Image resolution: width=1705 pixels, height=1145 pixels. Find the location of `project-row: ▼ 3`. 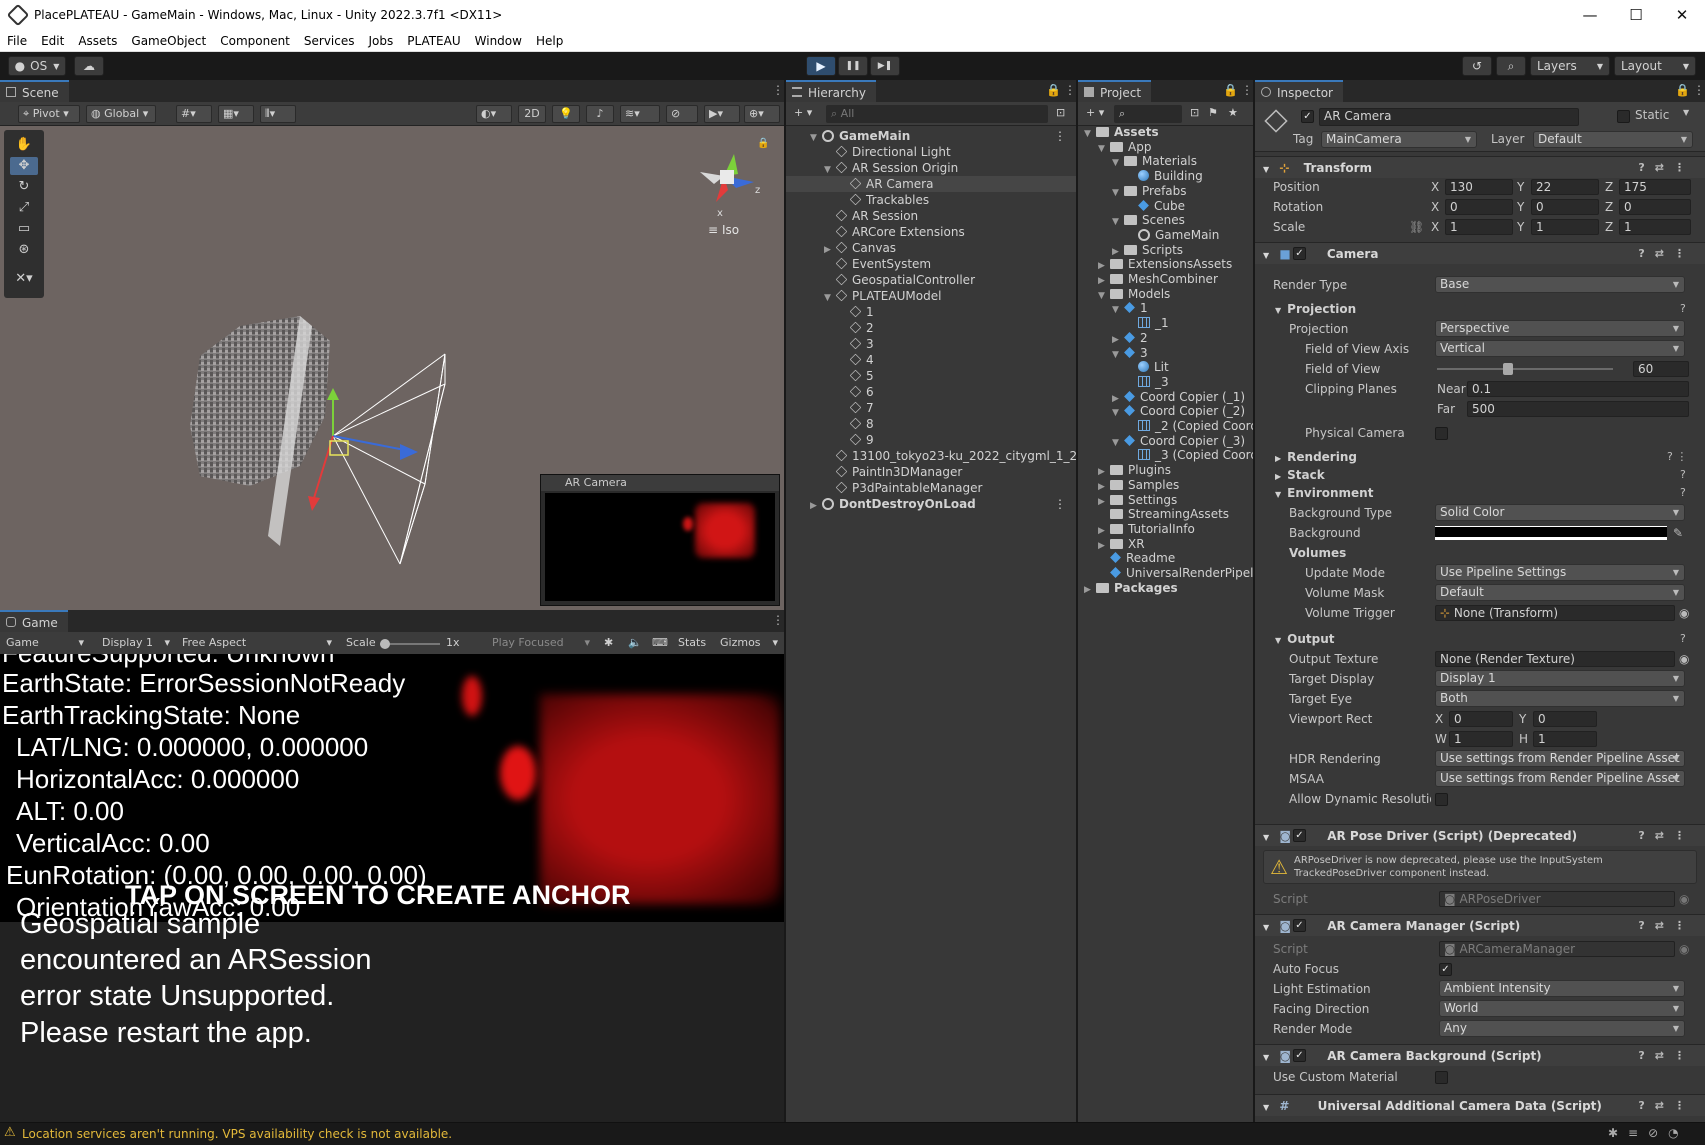

project-row: ▼ 3 is located at coordinates (1165, 353).